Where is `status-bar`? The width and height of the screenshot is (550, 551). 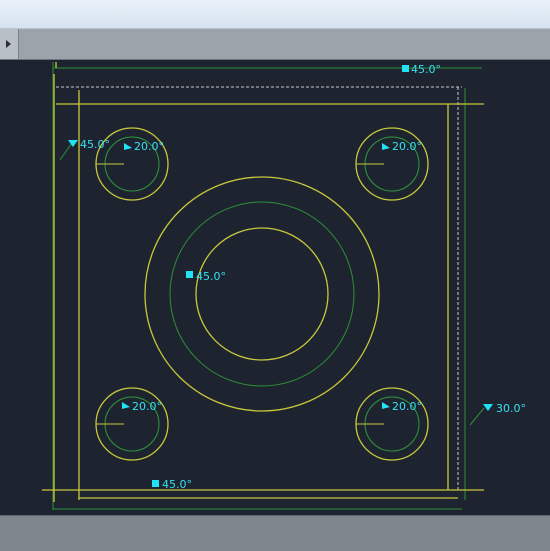
status-bar is located at coordinates (275, 533).